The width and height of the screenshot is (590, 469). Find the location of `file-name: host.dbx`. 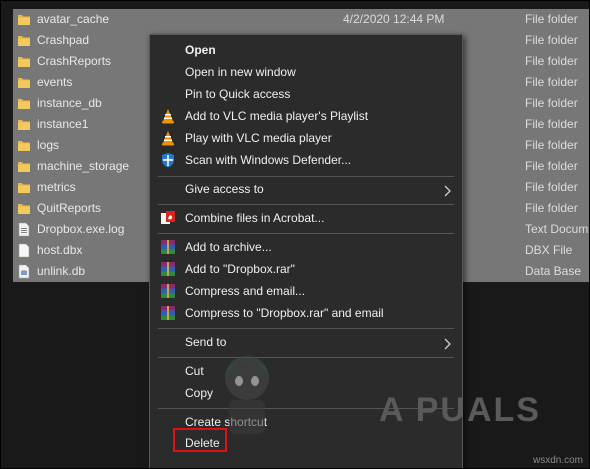

file-name: host.dbx is located at coordinates (60, 250).